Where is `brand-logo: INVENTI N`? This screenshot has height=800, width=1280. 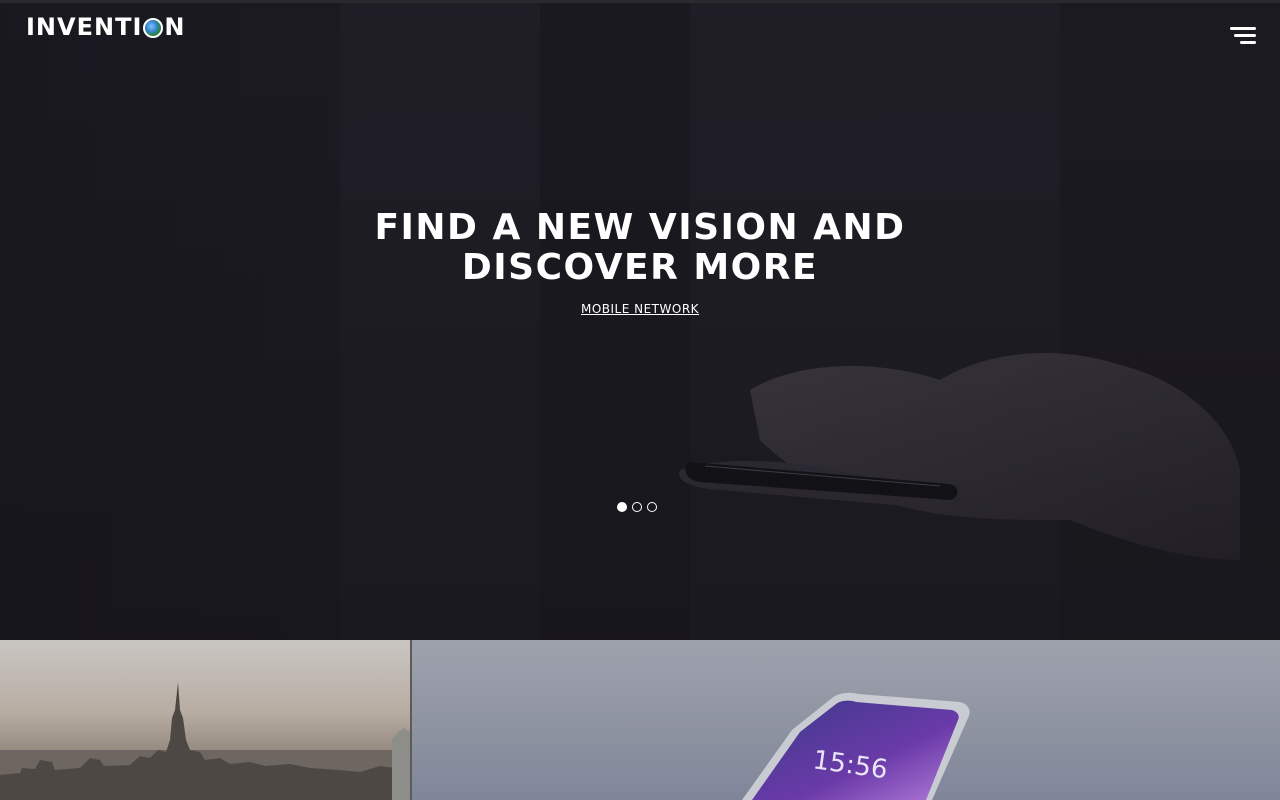
brand-logo: INVENTI N is located at coordinates (105, 27).